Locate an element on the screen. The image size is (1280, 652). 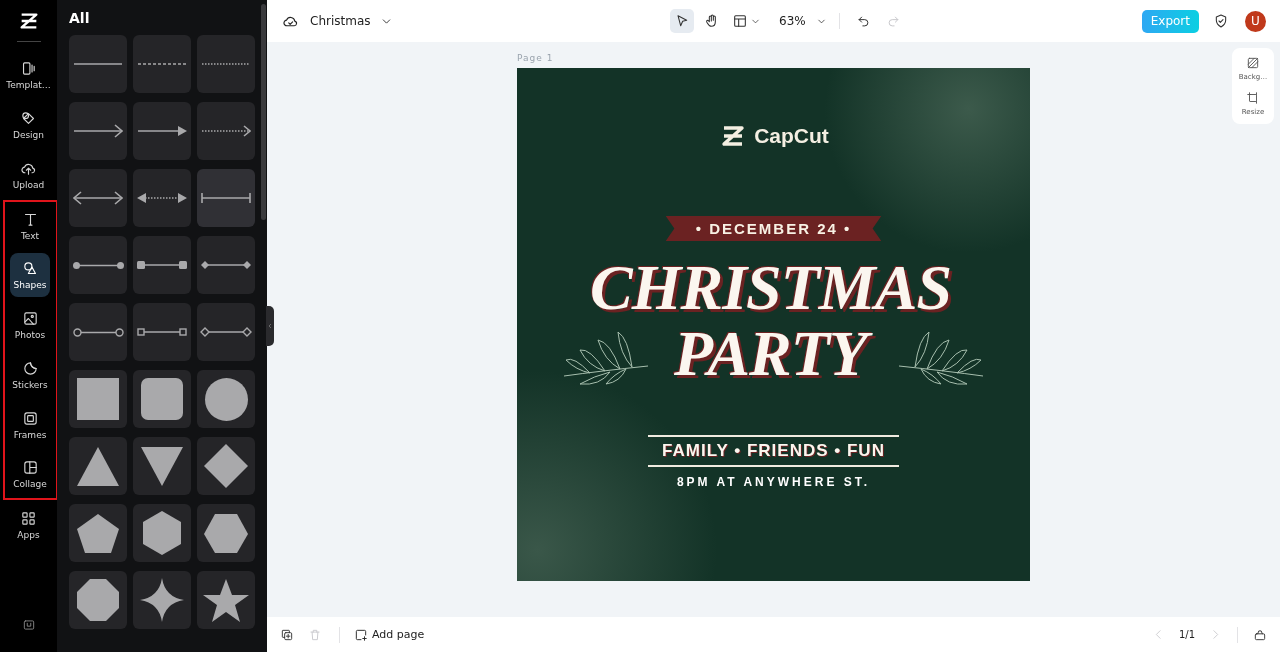
add-page-icon is located at coordinates (361, 634).